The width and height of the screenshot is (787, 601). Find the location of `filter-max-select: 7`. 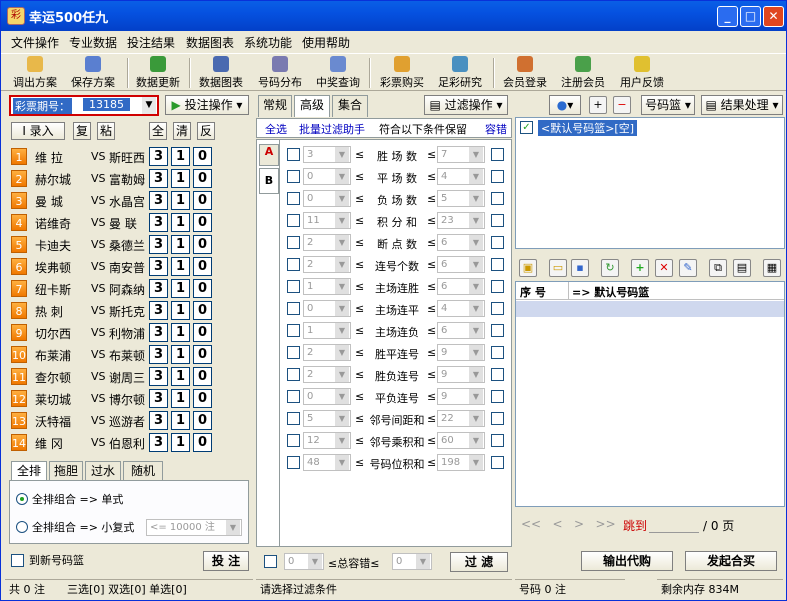

filter-max-select: 7 is located at coordinates (461, 154).